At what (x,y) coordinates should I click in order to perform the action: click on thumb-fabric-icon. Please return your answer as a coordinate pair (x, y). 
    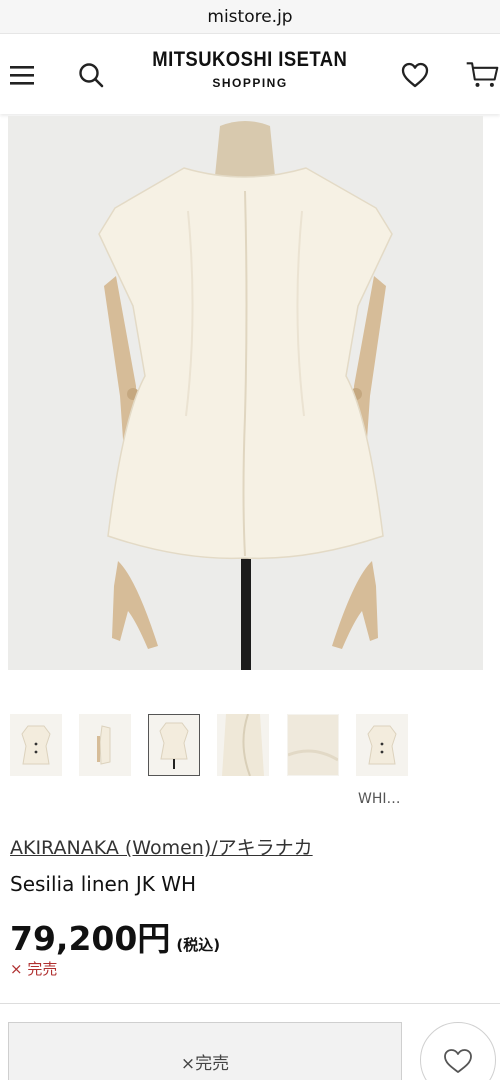
    Looking at the image, I should click on (313, 745).